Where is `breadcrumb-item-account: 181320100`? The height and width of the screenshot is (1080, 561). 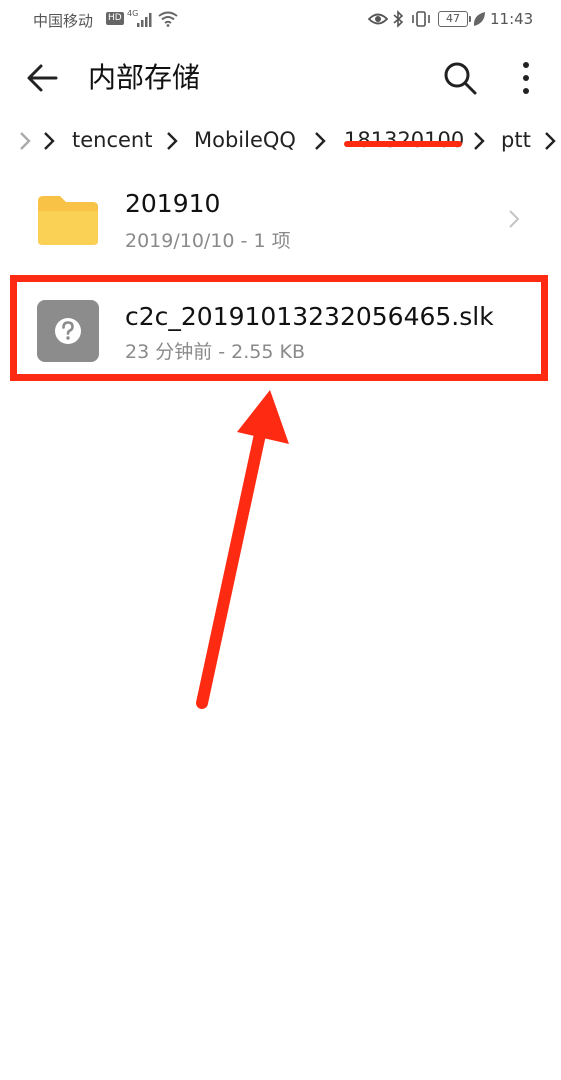
breadcrumb-item-account: 181320100 is located at coordinates (404, 140).